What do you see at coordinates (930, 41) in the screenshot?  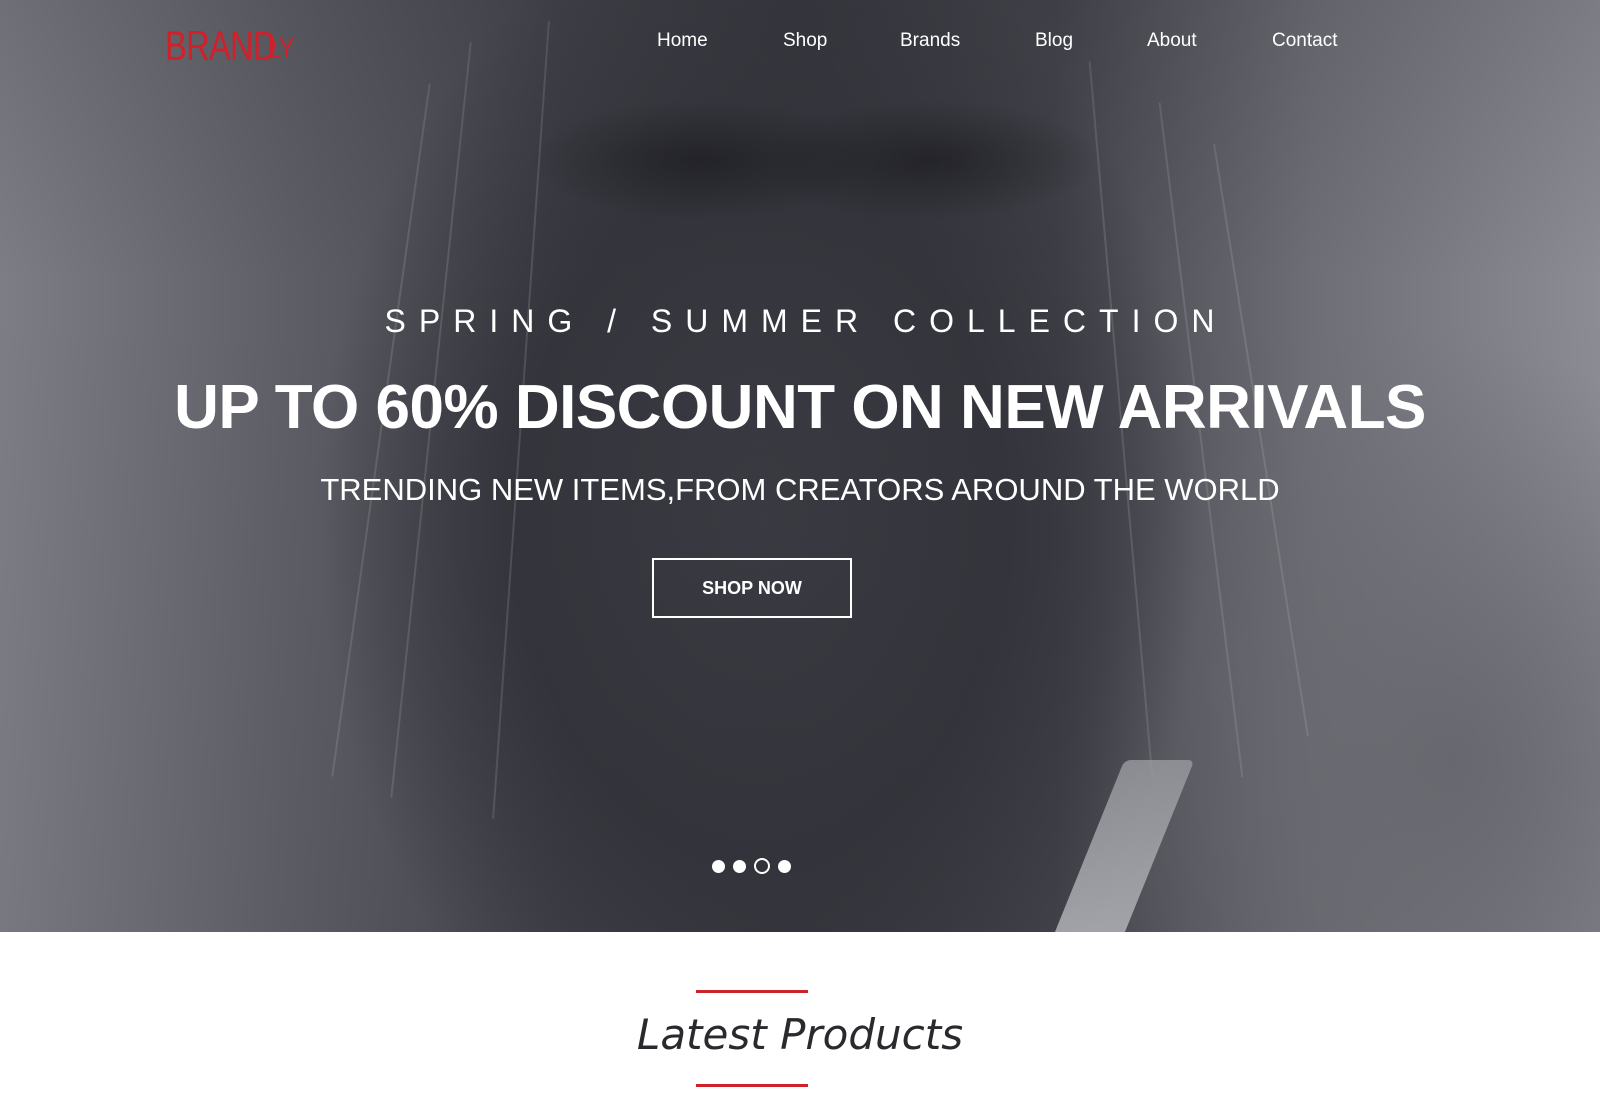 I see `nav-item-brands: Brands` at bounding box center [930, 41].